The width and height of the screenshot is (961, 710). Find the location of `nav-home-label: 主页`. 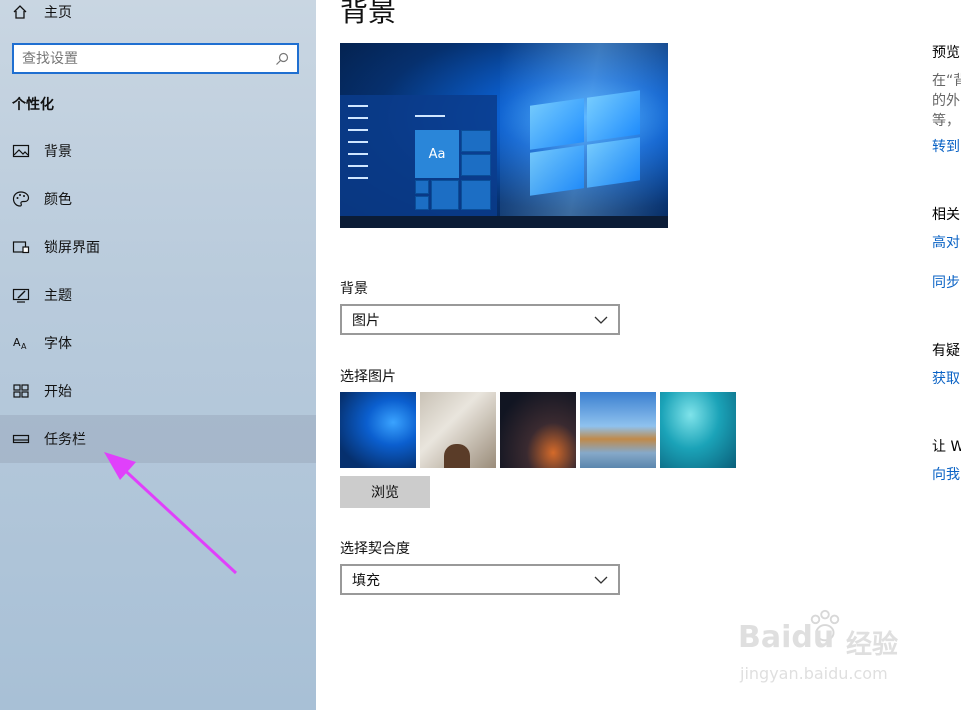

nav-home-label: 主页 is located at coordinates (58, 13).